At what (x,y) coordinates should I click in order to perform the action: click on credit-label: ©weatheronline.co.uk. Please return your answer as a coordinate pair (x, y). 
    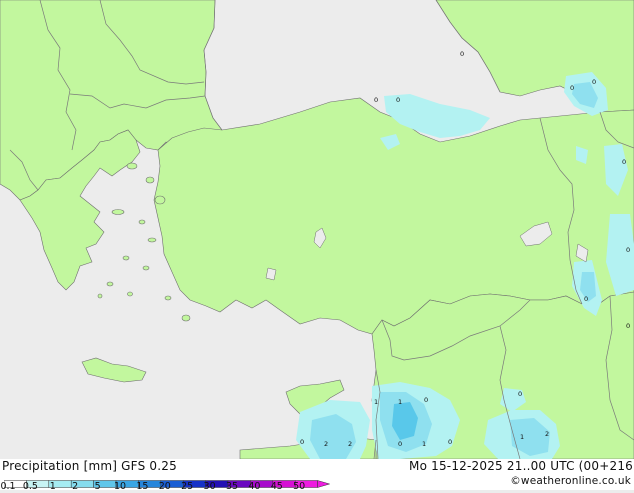
    Looking at the image, I should click on (570, 481).